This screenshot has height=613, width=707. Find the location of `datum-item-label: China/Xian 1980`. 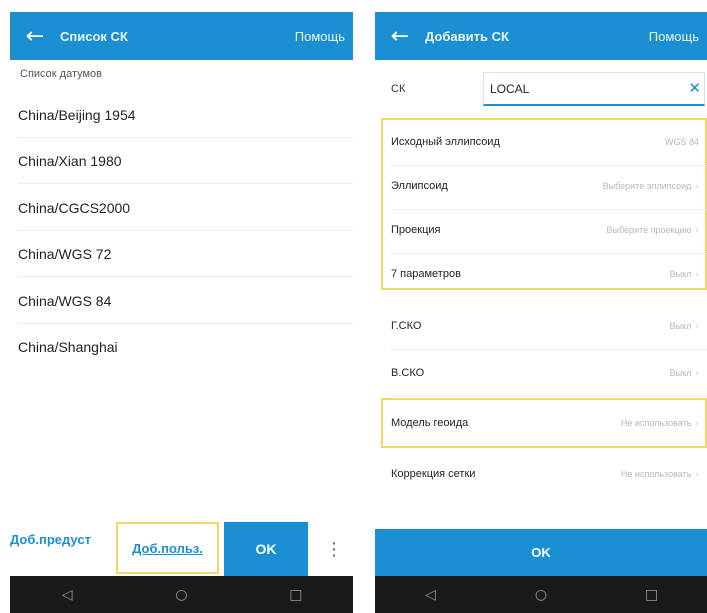

datum-item-label: China/Xian 1980 is located at coordinates (70, 161).